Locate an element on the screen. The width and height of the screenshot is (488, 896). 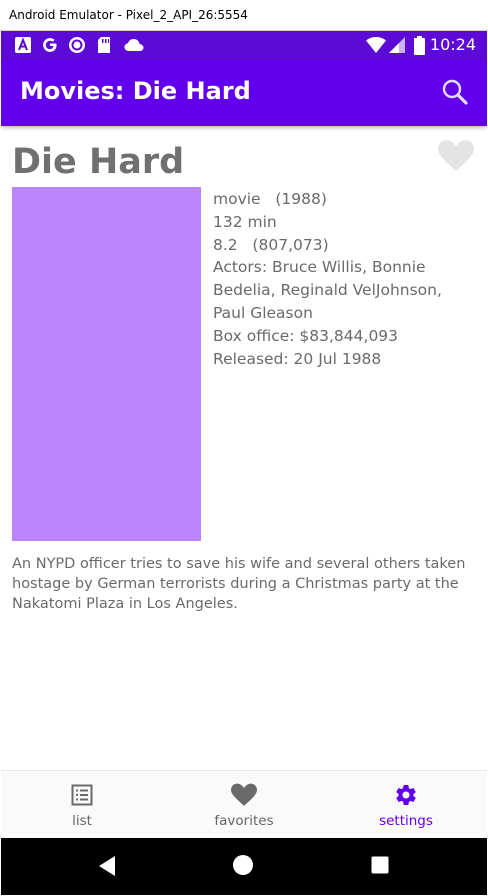
nav-label-favorites: favorites is located at coordinates (244, 821).